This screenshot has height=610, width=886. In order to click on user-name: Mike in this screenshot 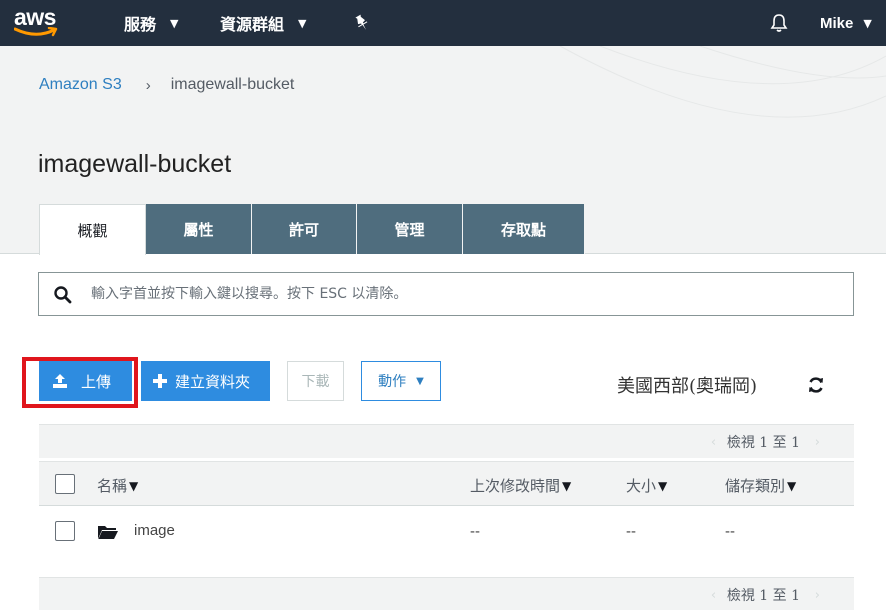, I will do `click(837, 23)`.